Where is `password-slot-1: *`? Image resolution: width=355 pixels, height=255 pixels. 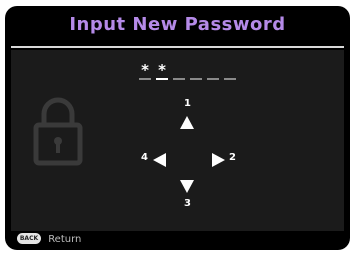
password-slot-1: * is located at coordinates (145, 71).